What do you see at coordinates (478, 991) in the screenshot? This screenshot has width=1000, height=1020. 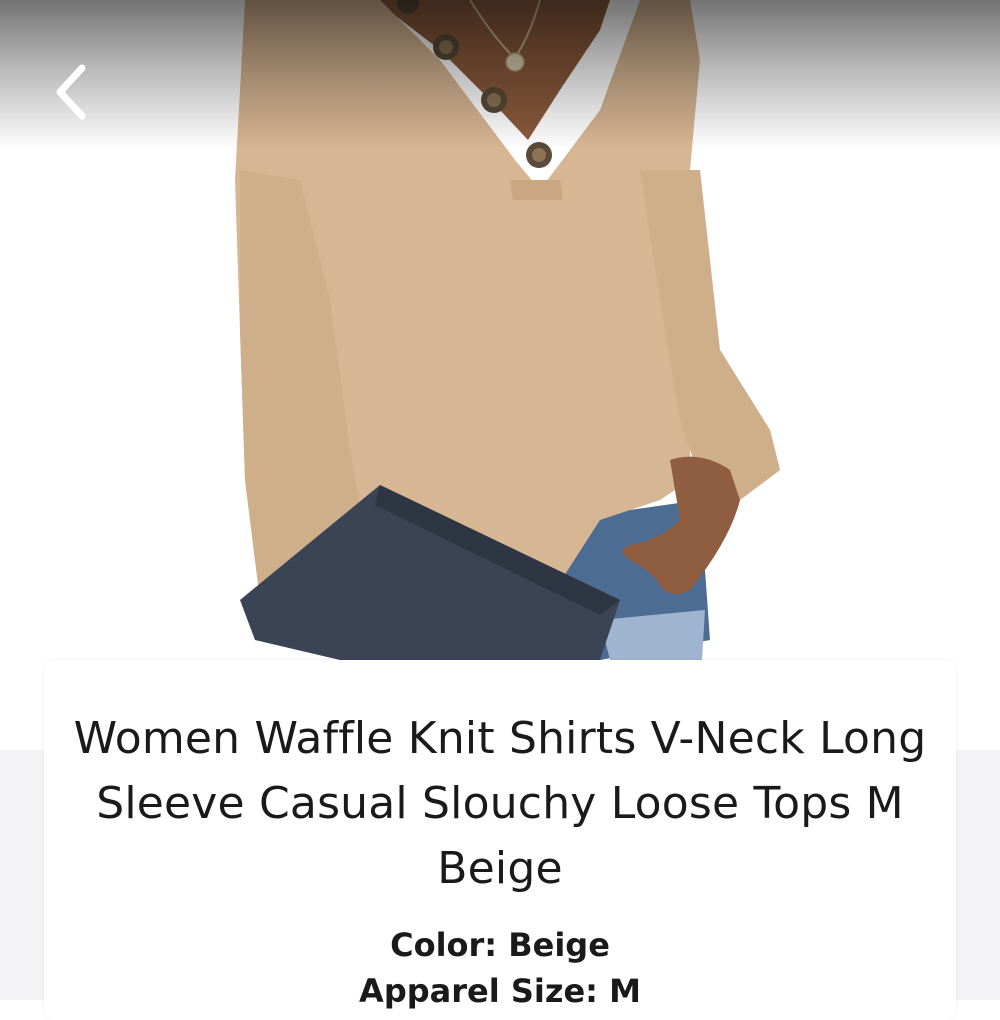 I see `size-label: Apparel Size:` at bounding box center [478, 991].